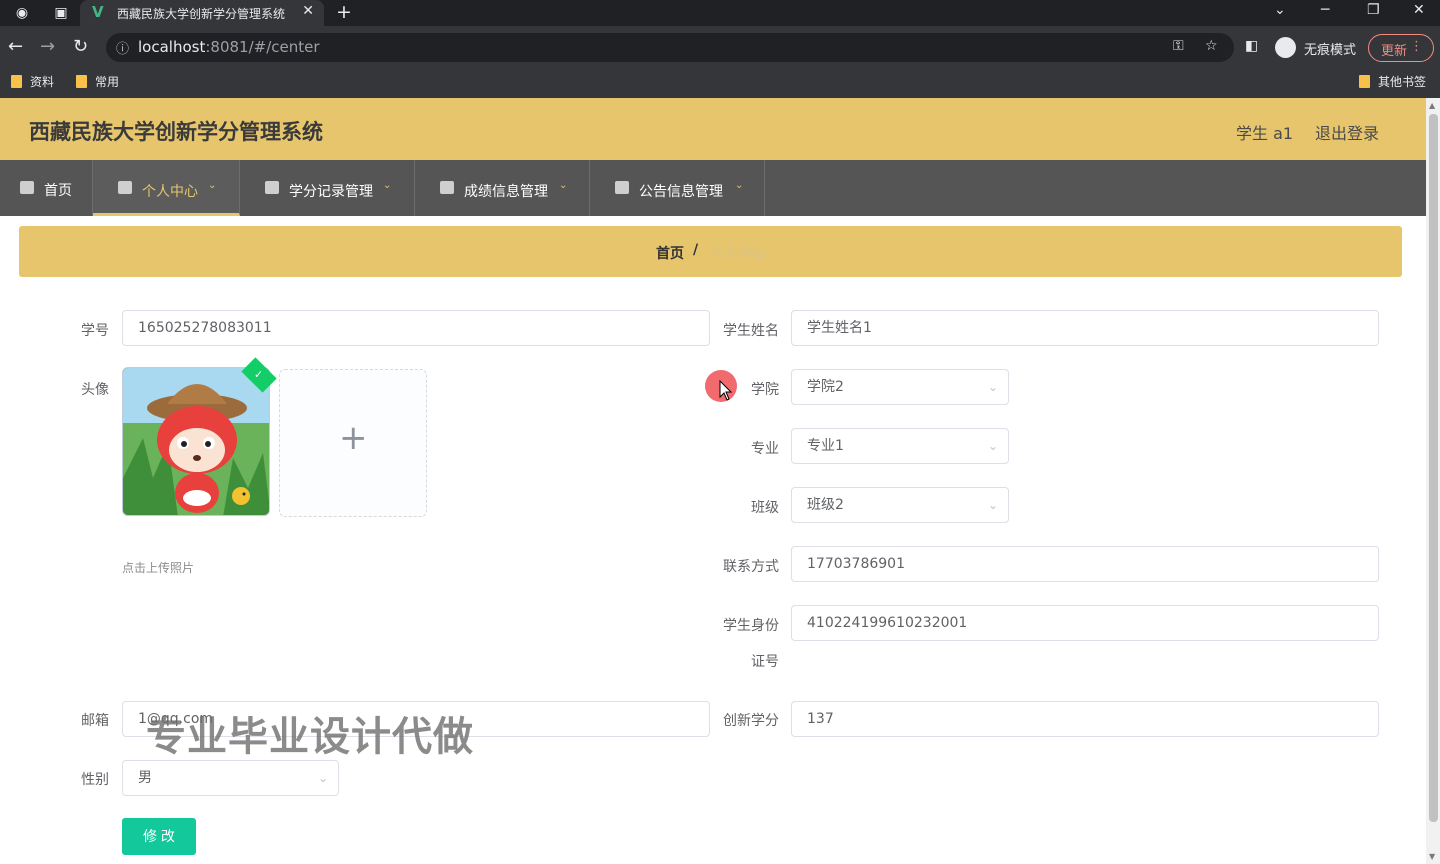 The width and height of the screenshot is (1440, 864). What do you see at coordinates (765, 390) in the screenshot?
I see `college-label: 学院` at bounding box center [765, 390].